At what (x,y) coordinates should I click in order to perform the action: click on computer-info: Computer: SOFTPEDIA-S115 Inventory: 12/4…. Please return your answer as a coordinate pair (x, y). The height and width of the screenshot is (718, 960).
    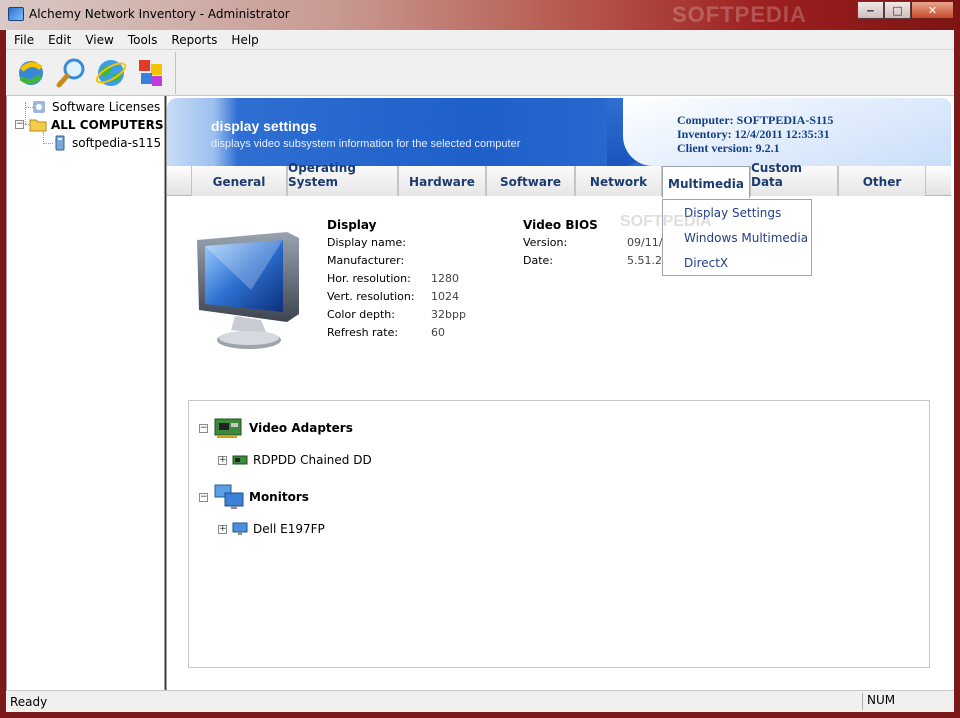
    Looking at the image, I should click on (755, 134).